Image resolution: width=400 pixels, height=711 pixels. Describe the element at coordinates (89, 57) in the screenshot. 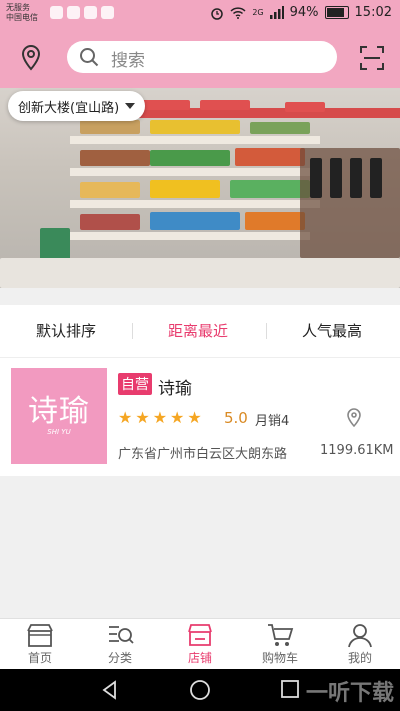

I see `search-icon` at that location.